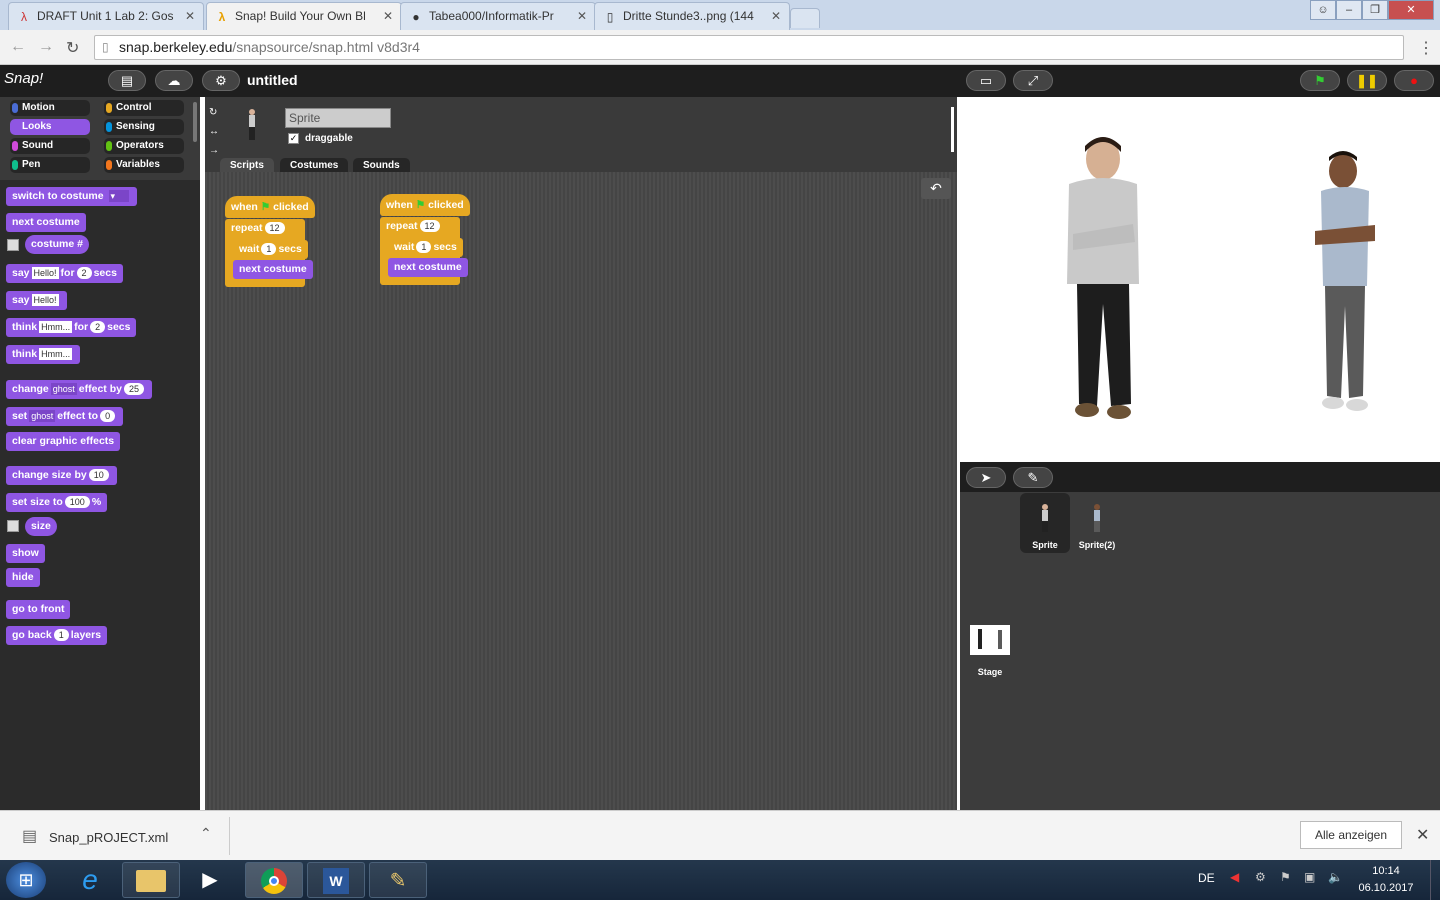 This screenshot has height=900, width=1440. Describe the element at coordinates (692, 16) in the screenshot. I see `tab-image: ▯ Dritte Stunde3..png (144 ✕` at that location.